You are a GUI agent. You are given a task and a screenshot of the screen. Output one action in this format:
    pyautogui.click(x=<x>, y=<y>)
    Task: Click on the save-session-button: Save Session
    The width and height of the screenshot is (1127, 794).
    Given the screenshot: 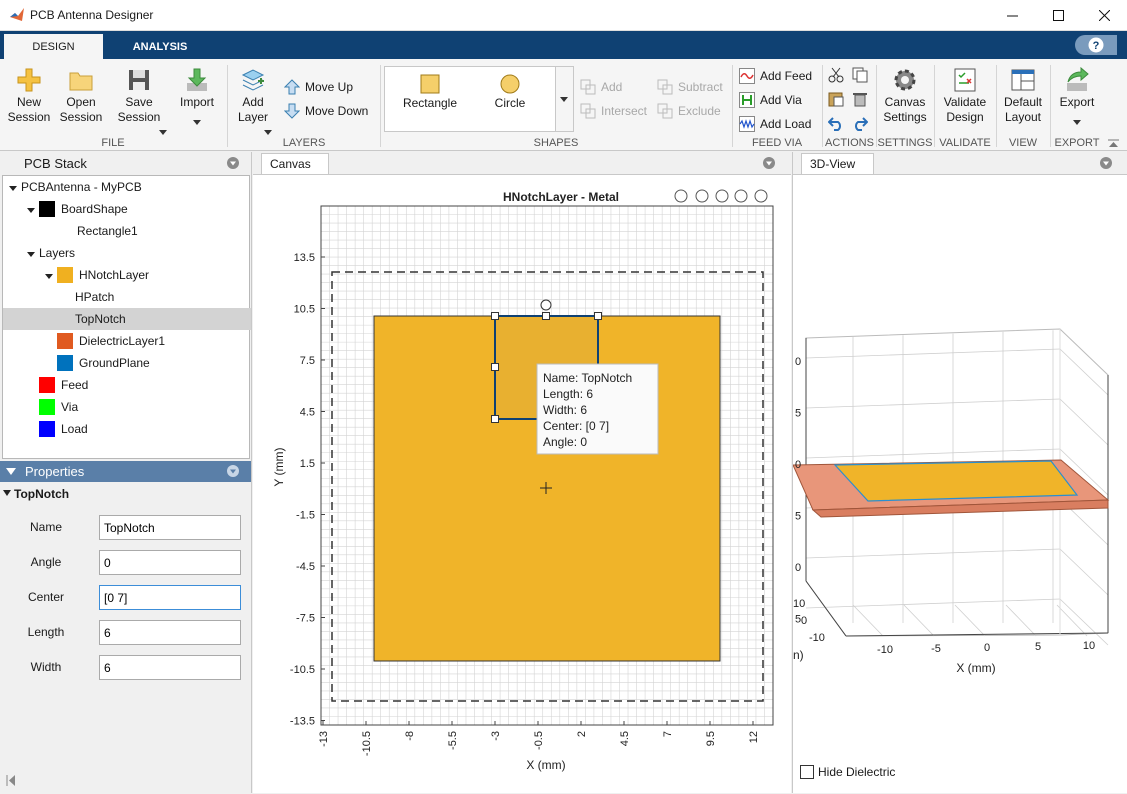 What is the action you would take?
    pyautogui.click(x=139, y=101)
    